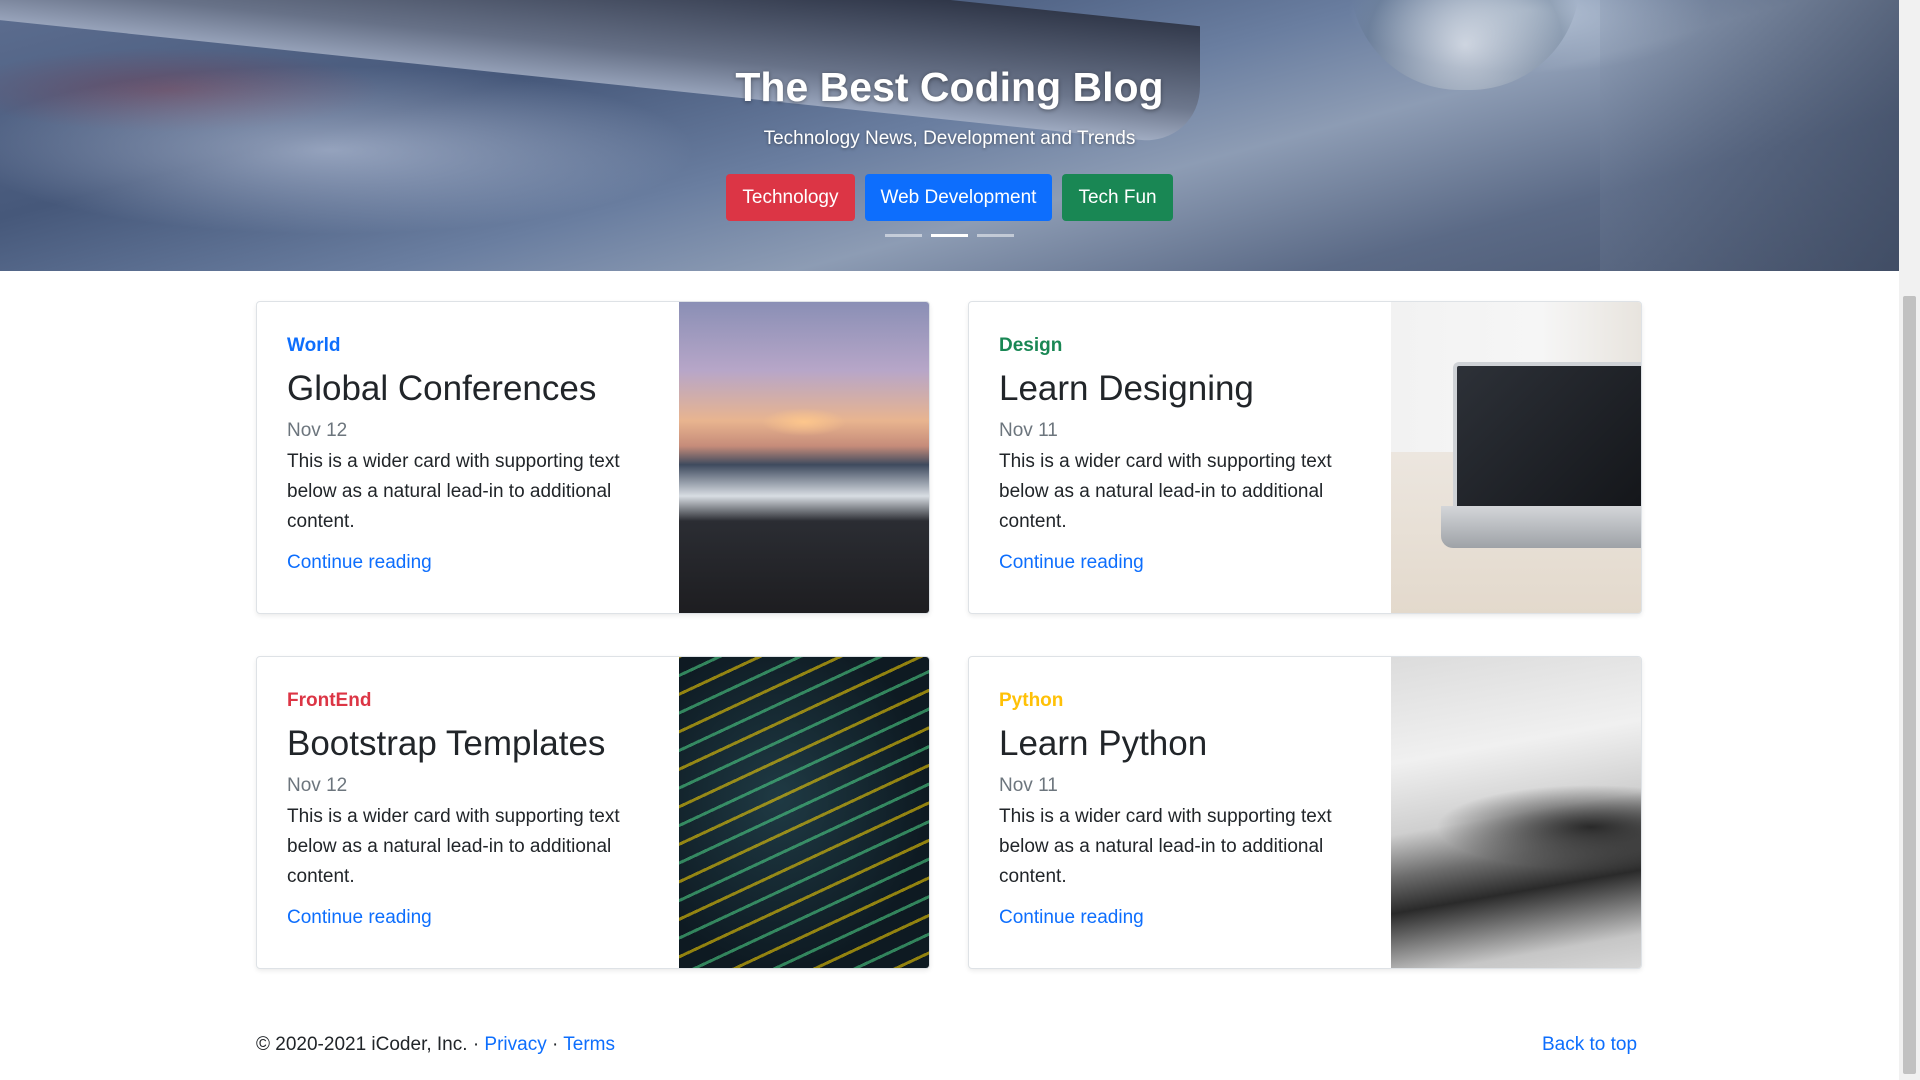 This screenshot has width=1920, height=1080. I want to click on card-image-laptop, so click(1516, 457).